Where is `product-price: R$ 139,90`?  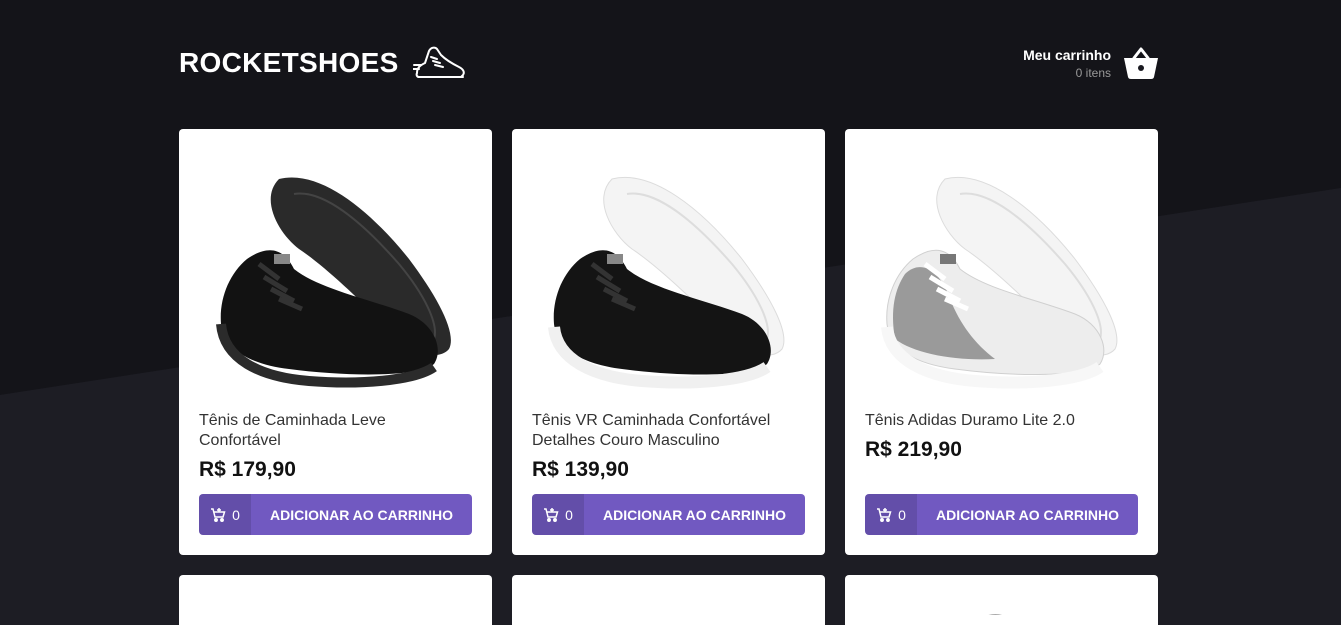 product-price: R$ 139,90 is located at coordinates (580, 469).